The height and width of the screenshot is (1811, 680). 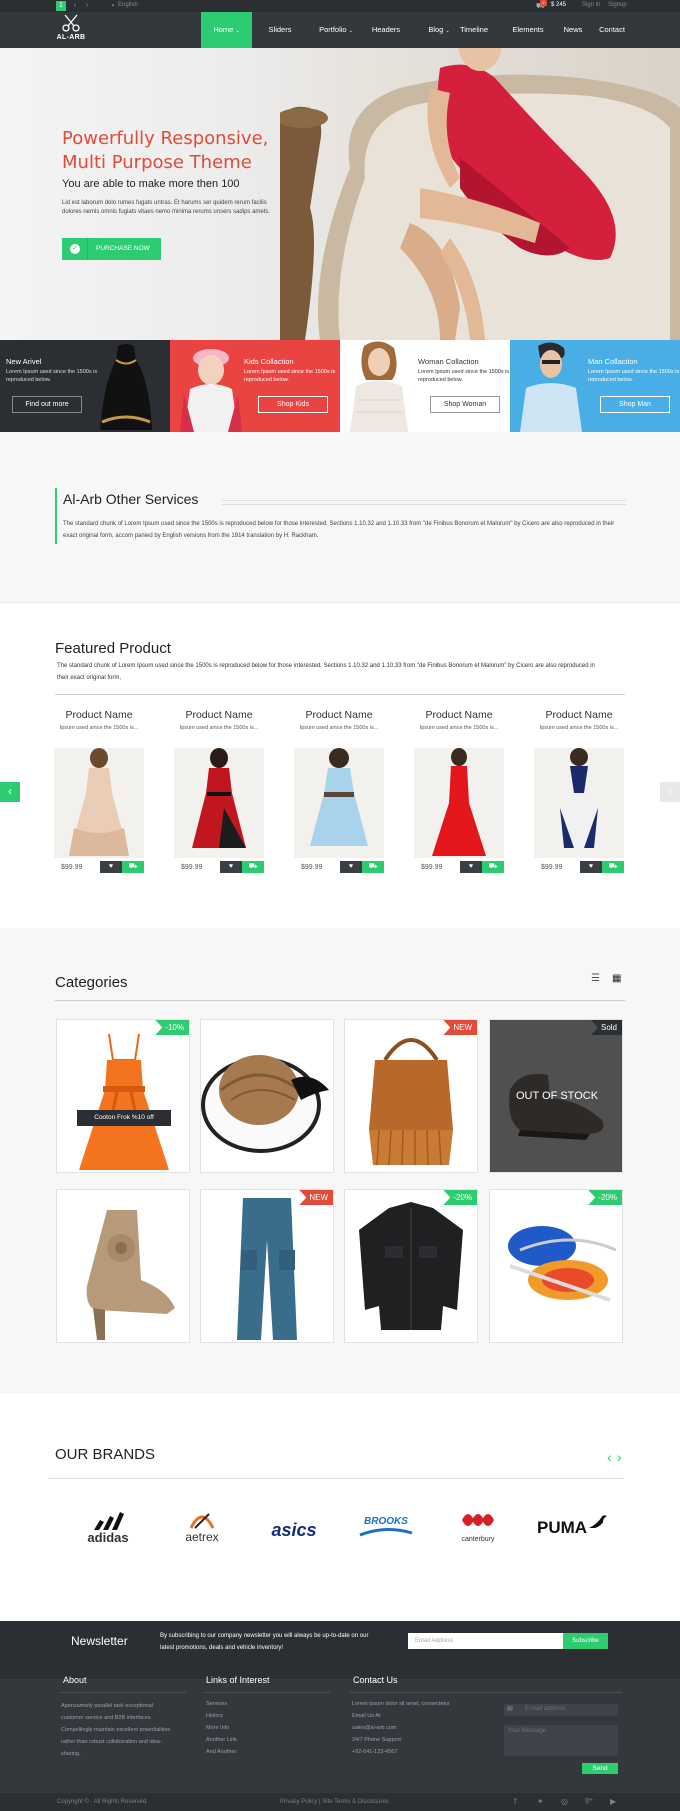 What do you see at coordinates (91, 982) in the screenshot?
I see `categories-title: Categories` at bounding box center [91, 982].